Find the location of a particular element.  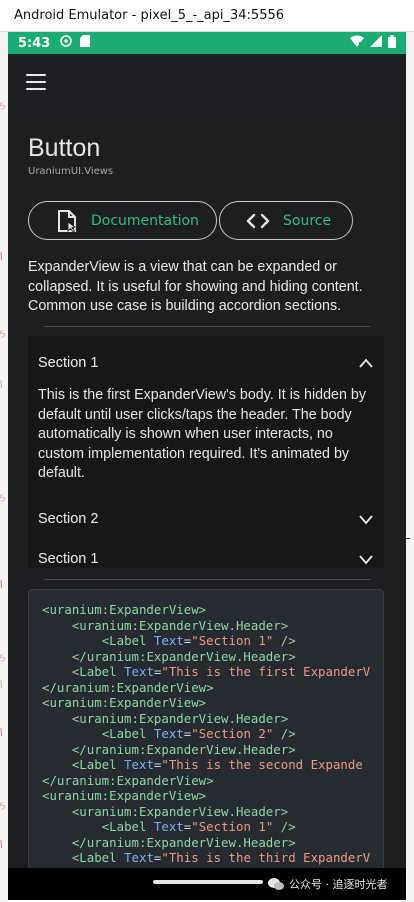

expander-header-section-1: Section 1 is located at coordinates (206, 363).